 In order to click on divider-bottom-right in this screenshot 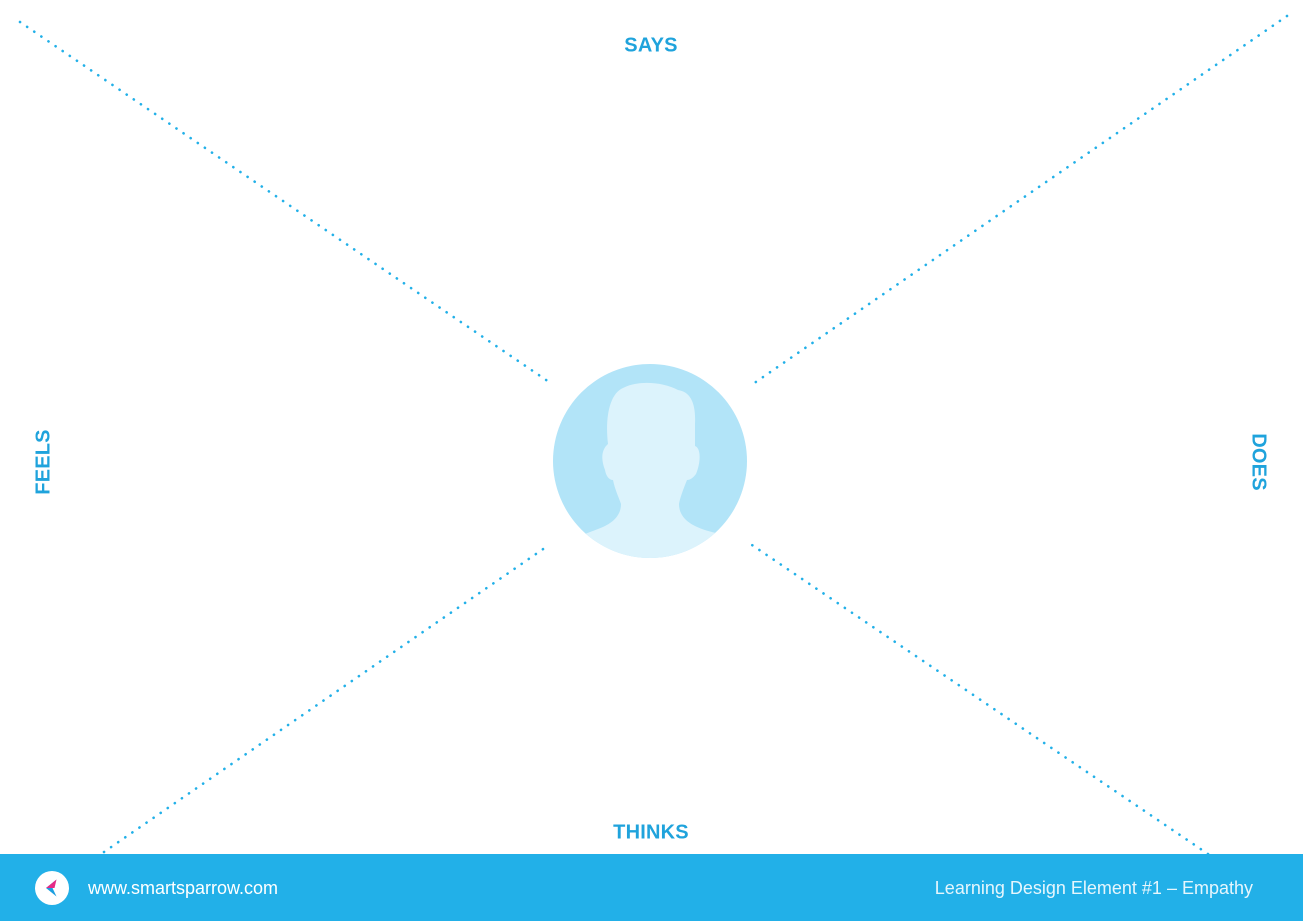, I will do `click(980, 699)`.